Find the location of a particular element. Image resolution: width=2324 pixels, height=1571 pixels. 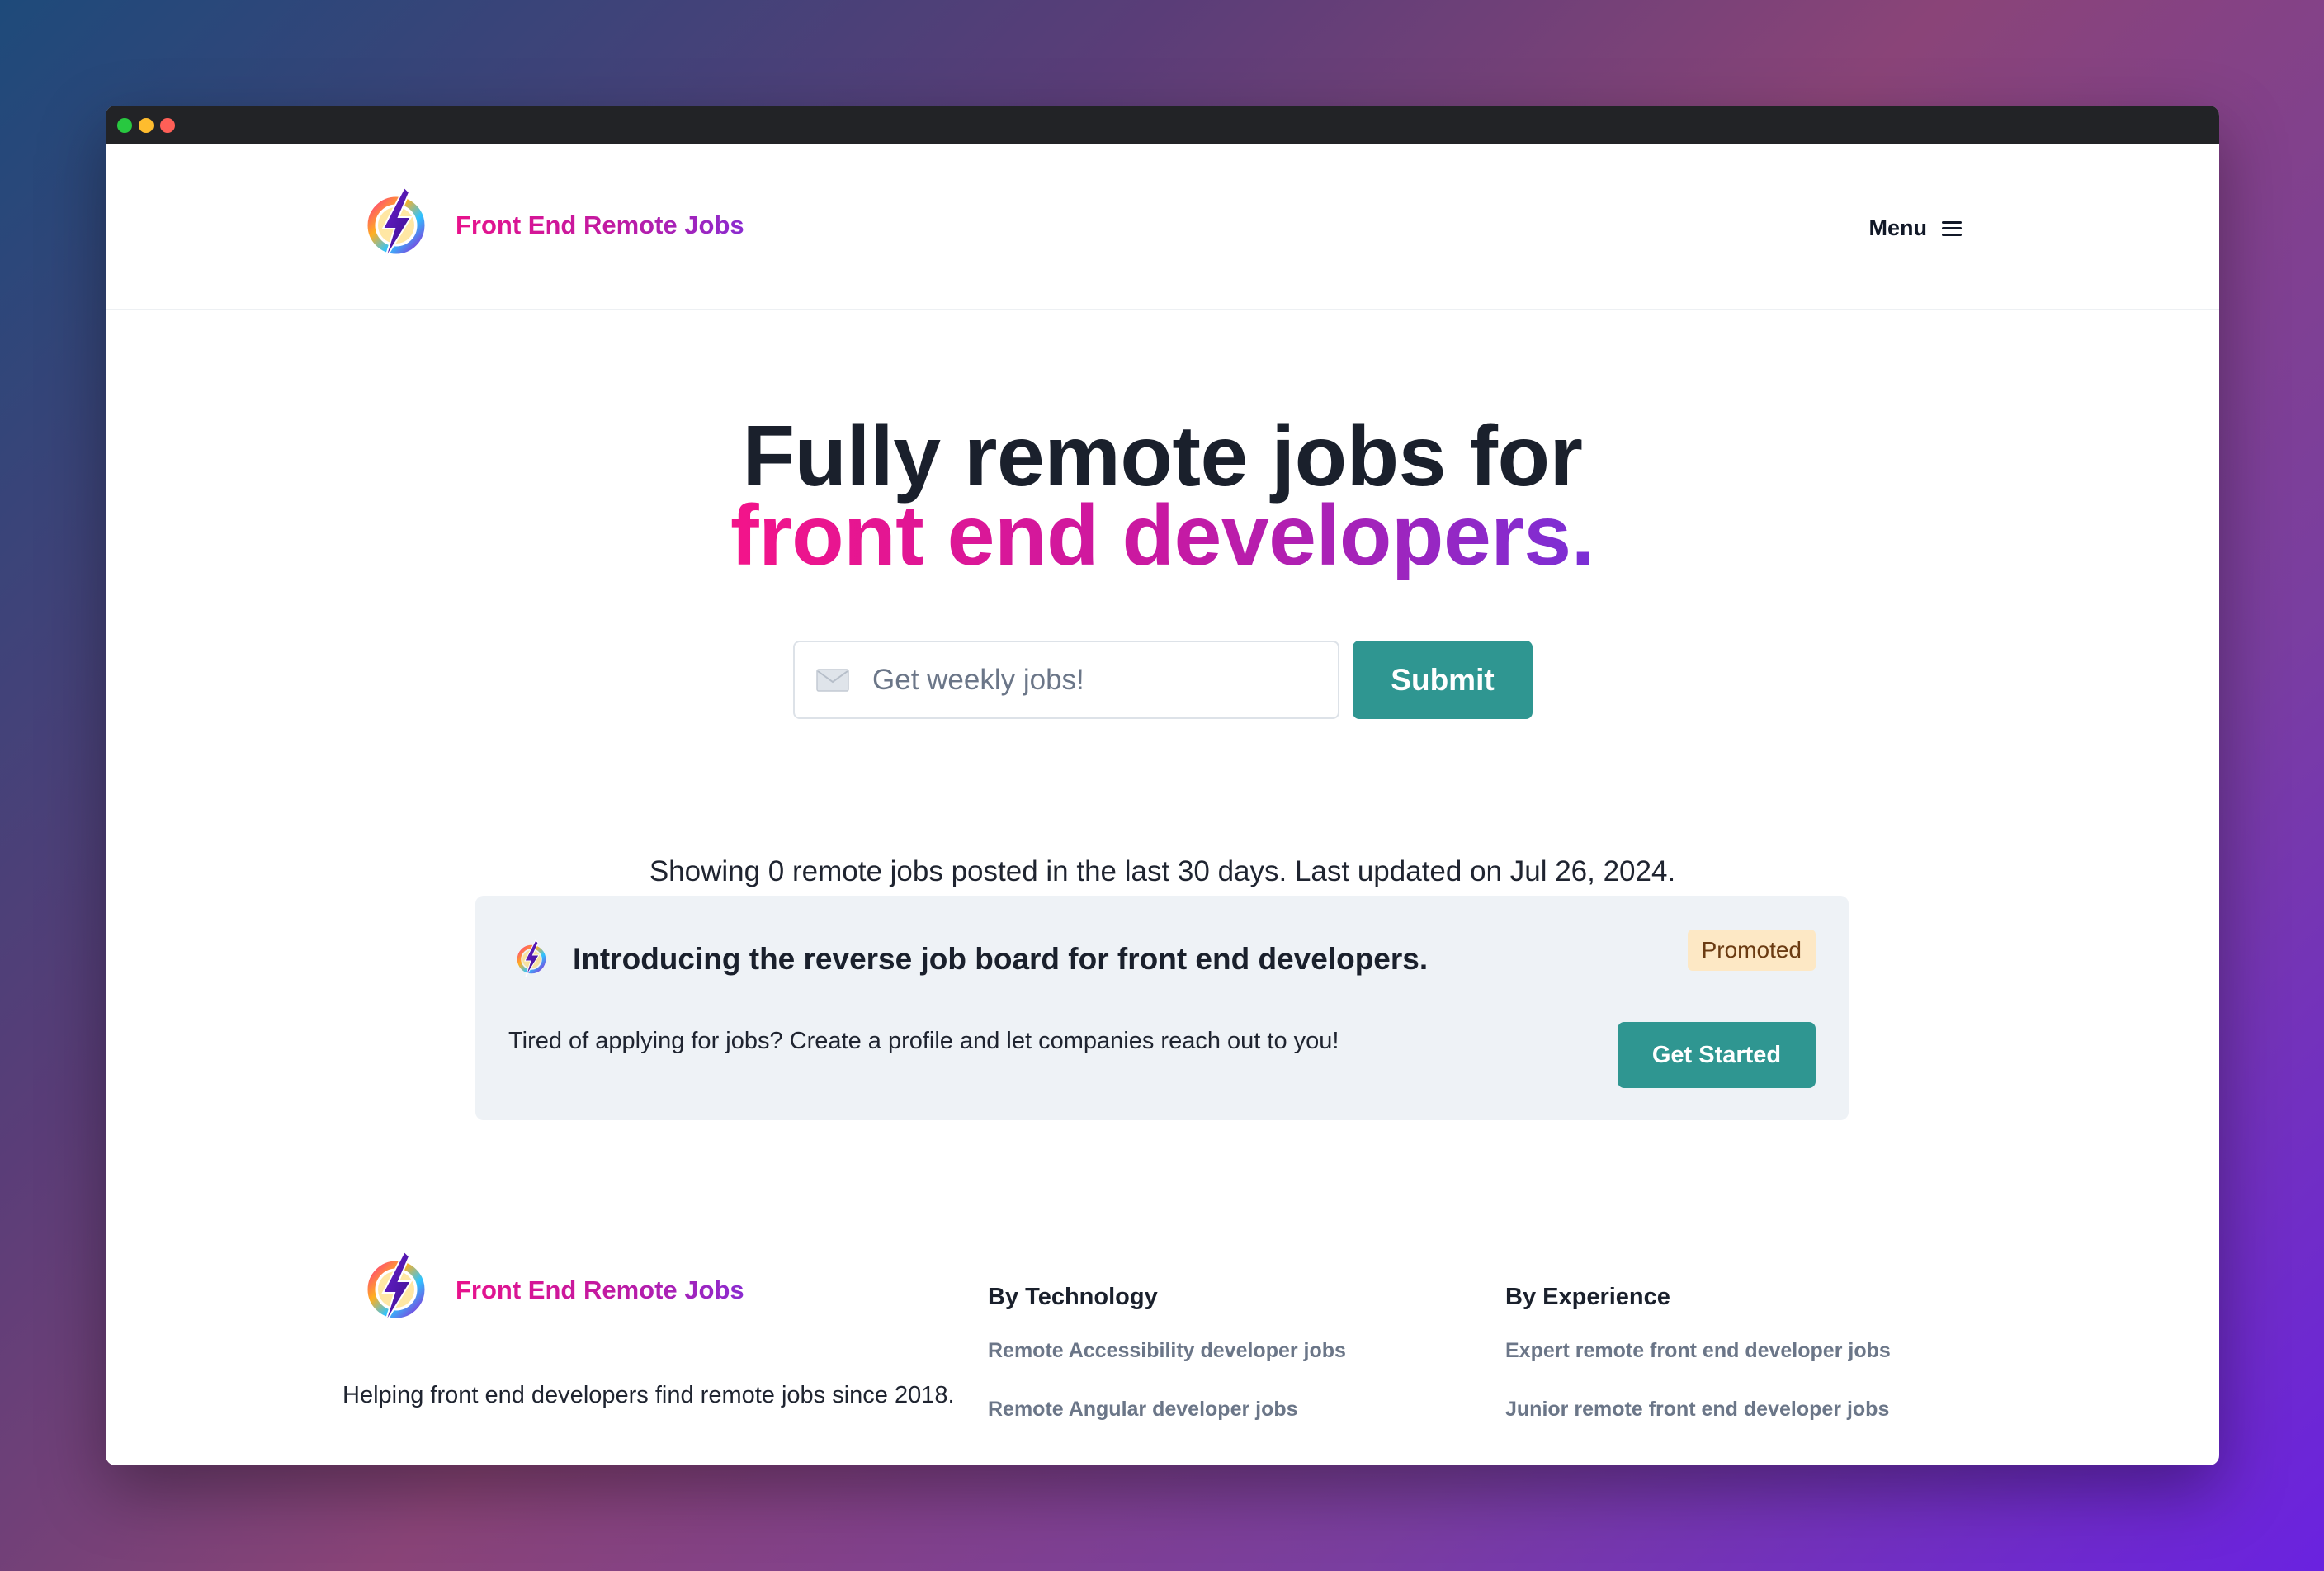

experience-heading: By Experience is located at coordinates (1587, 1297).